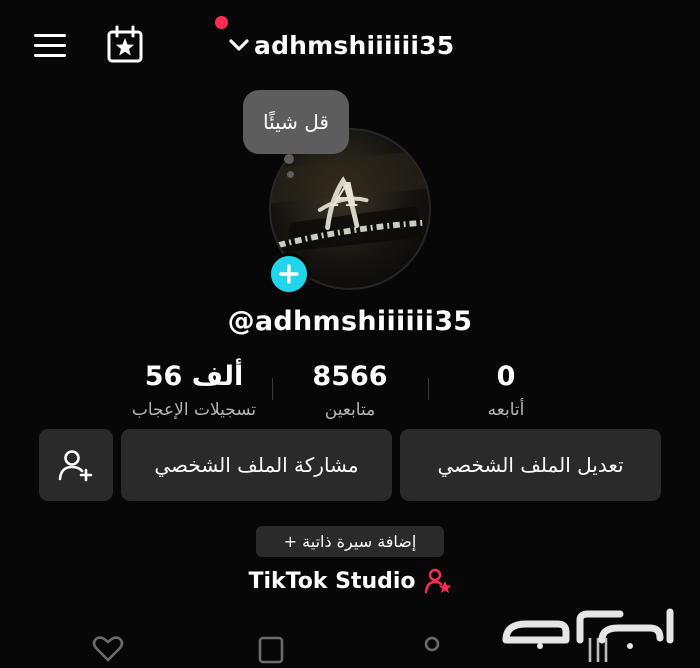 The width and height of the screenshot is (700, 668). What do you see at coordinates (437, 581) in the screenshot?
I see `studio-user-star-icon` at bounding box center [437, 581].